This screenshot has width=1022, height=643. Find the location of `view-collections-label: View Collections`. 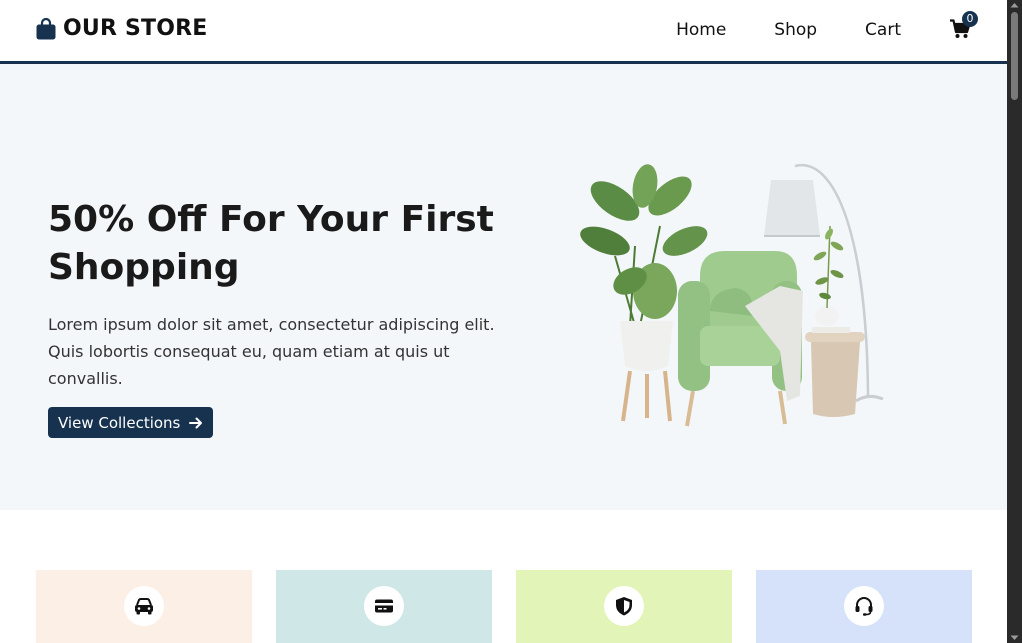

view-collections-label: View Collections is located at coordinates (119, 422).